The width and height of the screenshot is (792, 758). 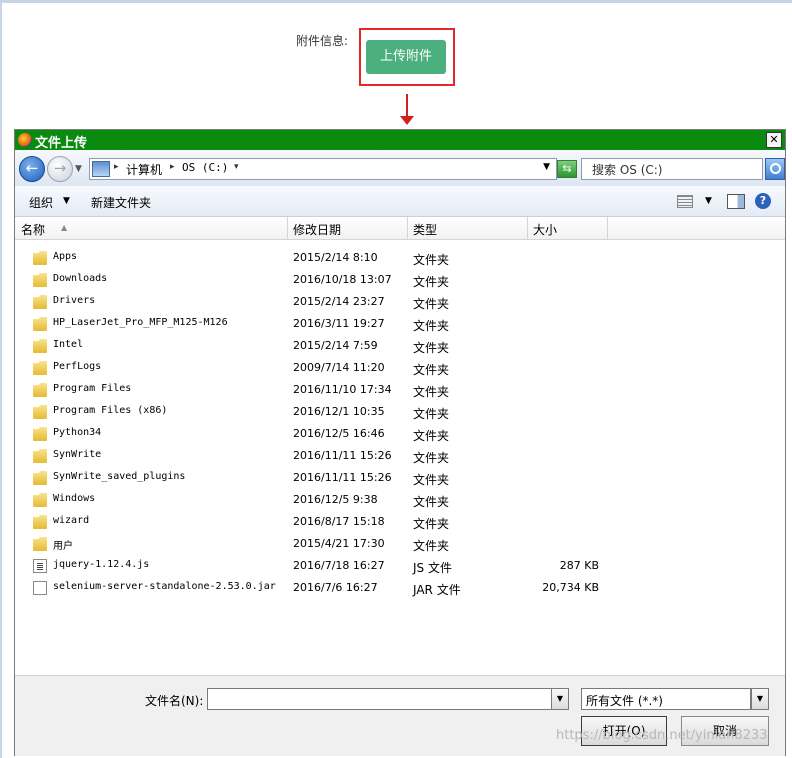 What do you see at coordinates (708, 201) in the screenshot?
I see `view-dropdown-icon: ▼` at bounding box center [708, 201].